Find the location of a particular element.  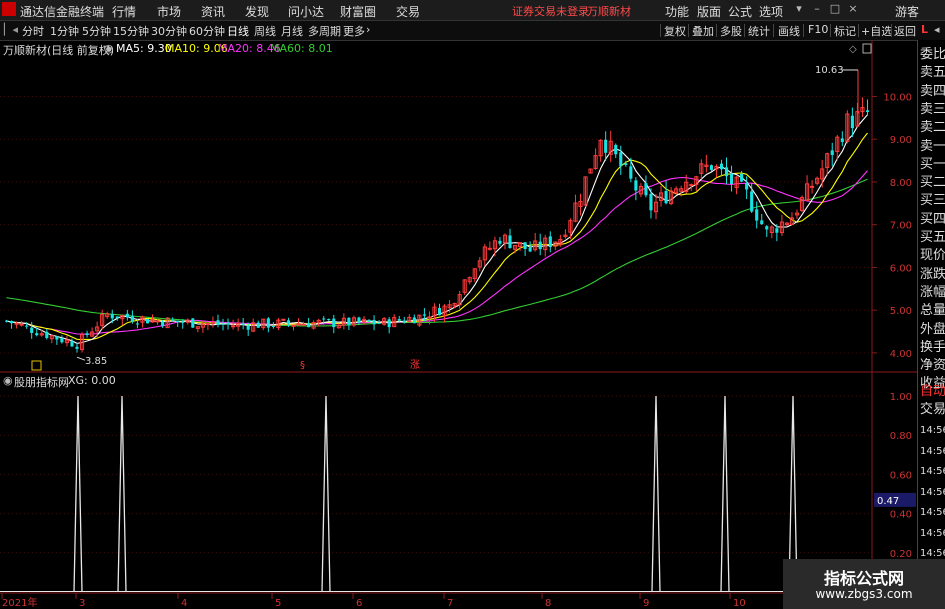

y-tick-label: 9.00 is located at coordinates (901, 140).